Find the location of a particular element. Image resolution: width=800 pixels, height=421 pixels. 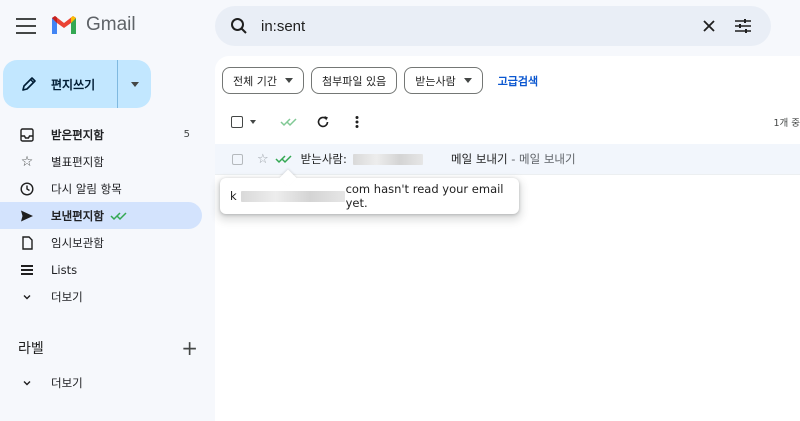

labels-more-label: 더보기 is located at coordinates (67, 382).